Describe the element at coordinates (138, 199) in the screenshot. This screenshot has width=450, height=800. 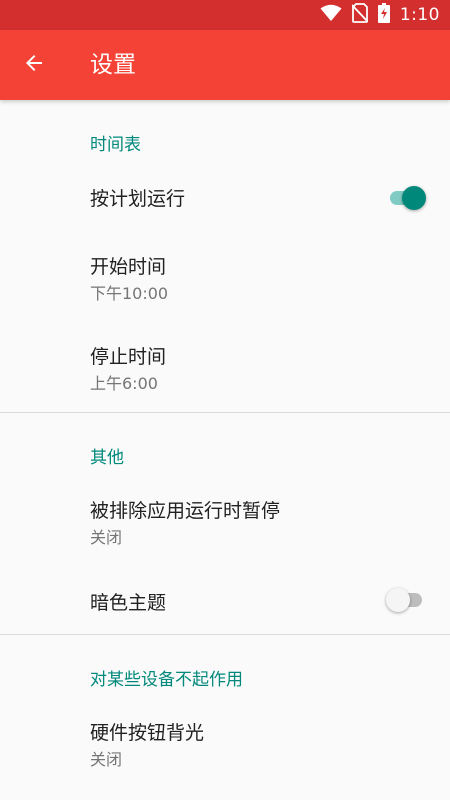
I see `setting-title: 按计划运行` at that location.